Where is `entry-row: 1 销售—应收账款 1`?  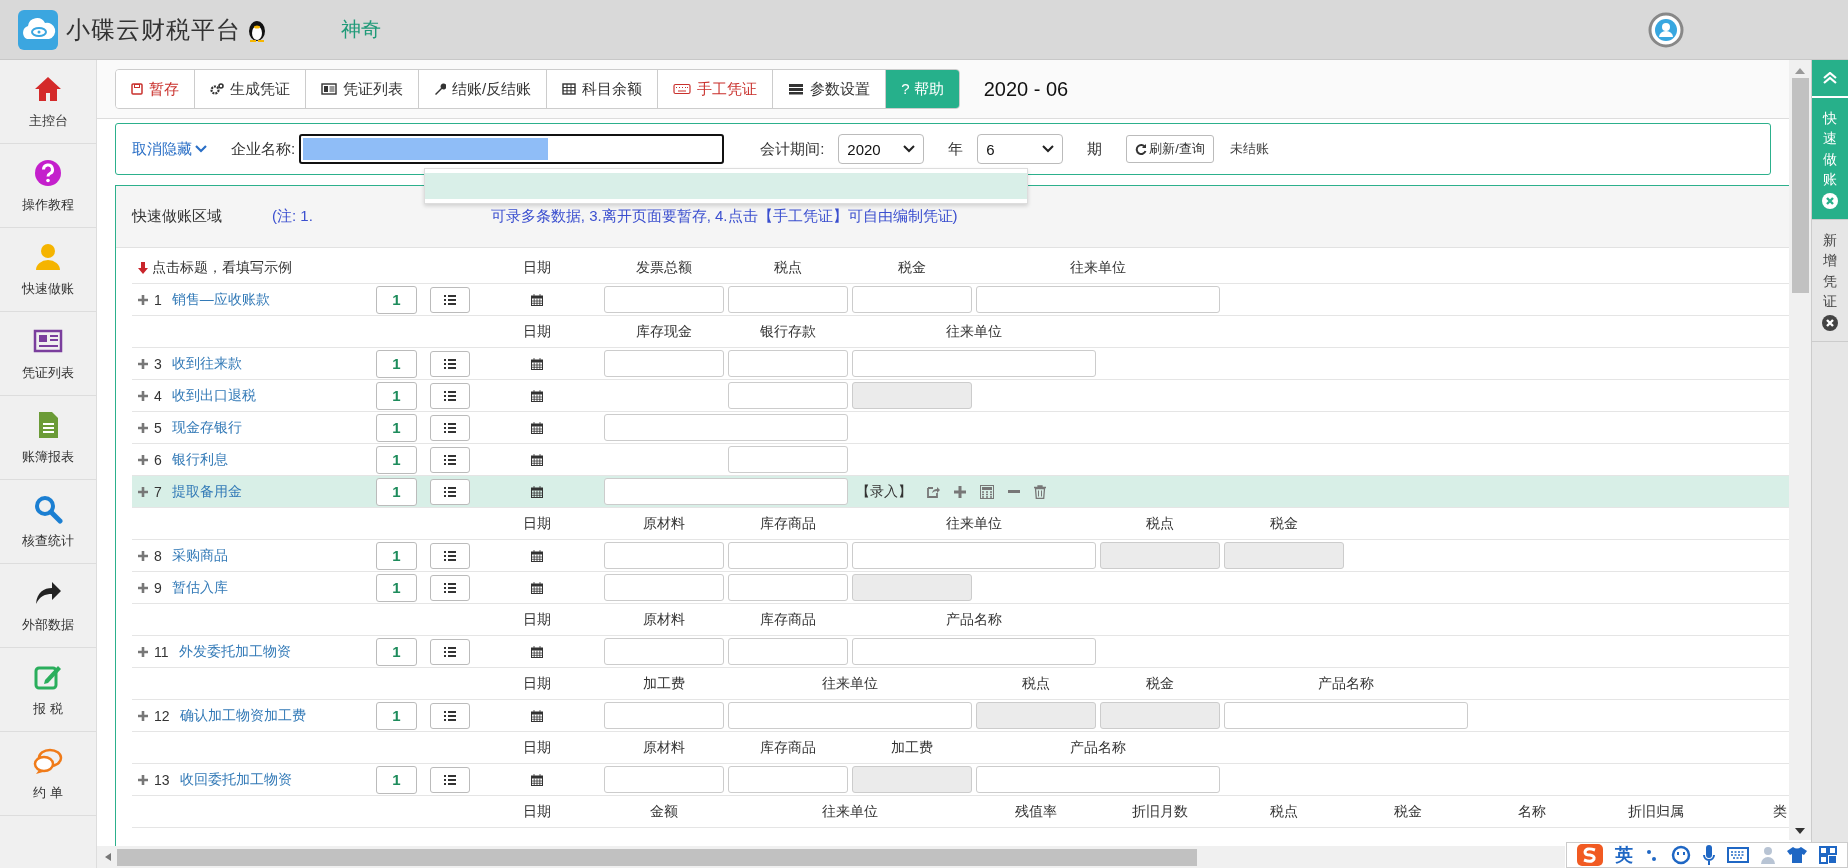
entry-row: 1 销售—应收账款 1 is located at coordinates (960, 300).